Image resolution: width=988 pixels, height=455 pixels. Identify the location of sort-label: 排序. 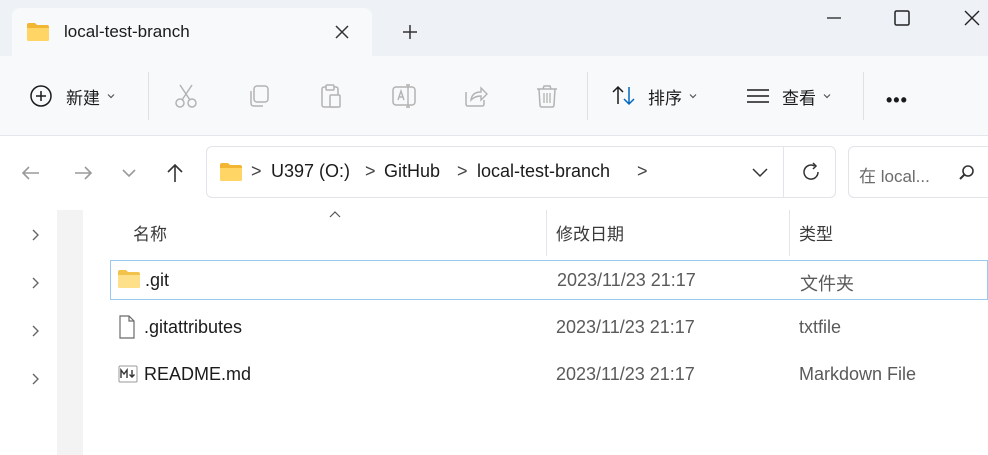
(665, 98).